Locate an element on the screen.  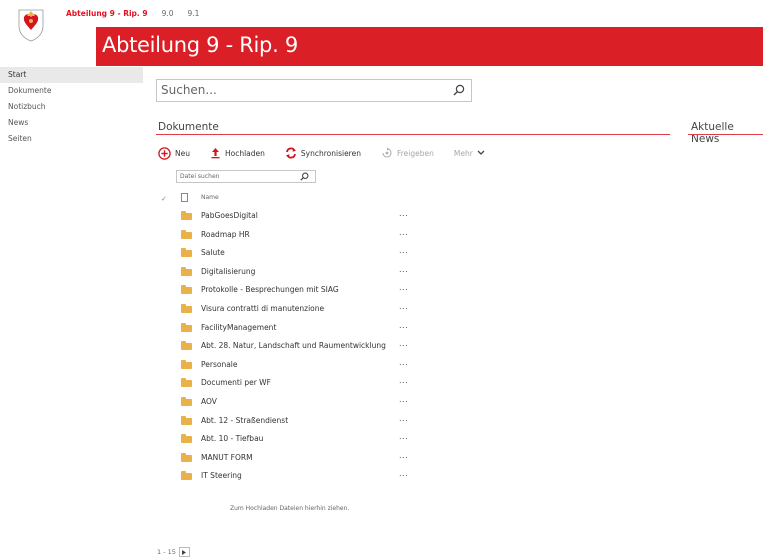
leftnav-item-seiten: Seiten is located at coordinates (71, 139).